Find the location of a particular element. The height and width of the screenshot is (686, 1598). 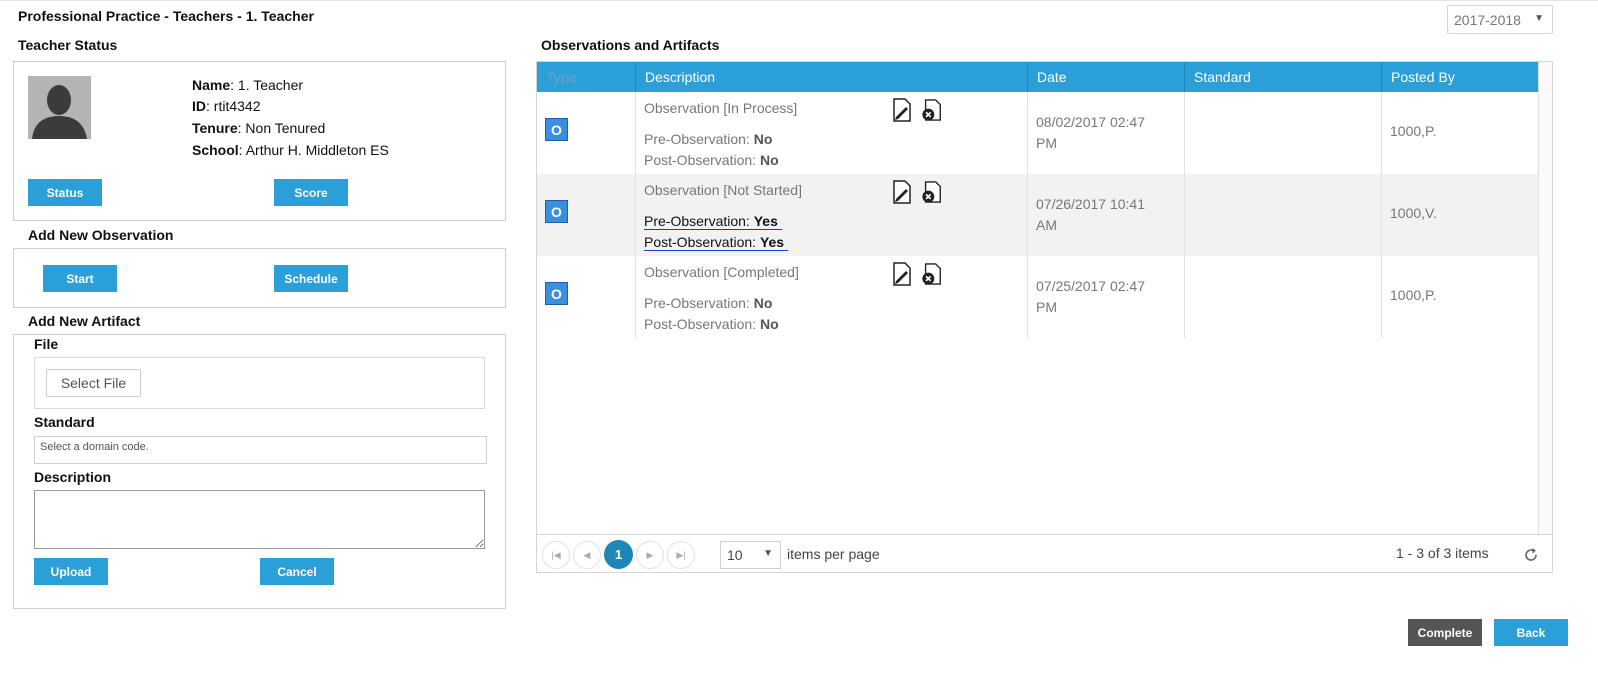

column-posted-by: Posted By is located at coordinates (1460, 77).